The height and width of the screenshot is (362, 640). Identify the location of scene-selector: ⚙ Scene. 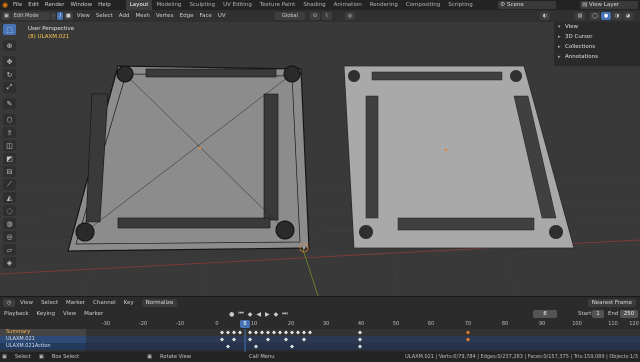
(527, 5).